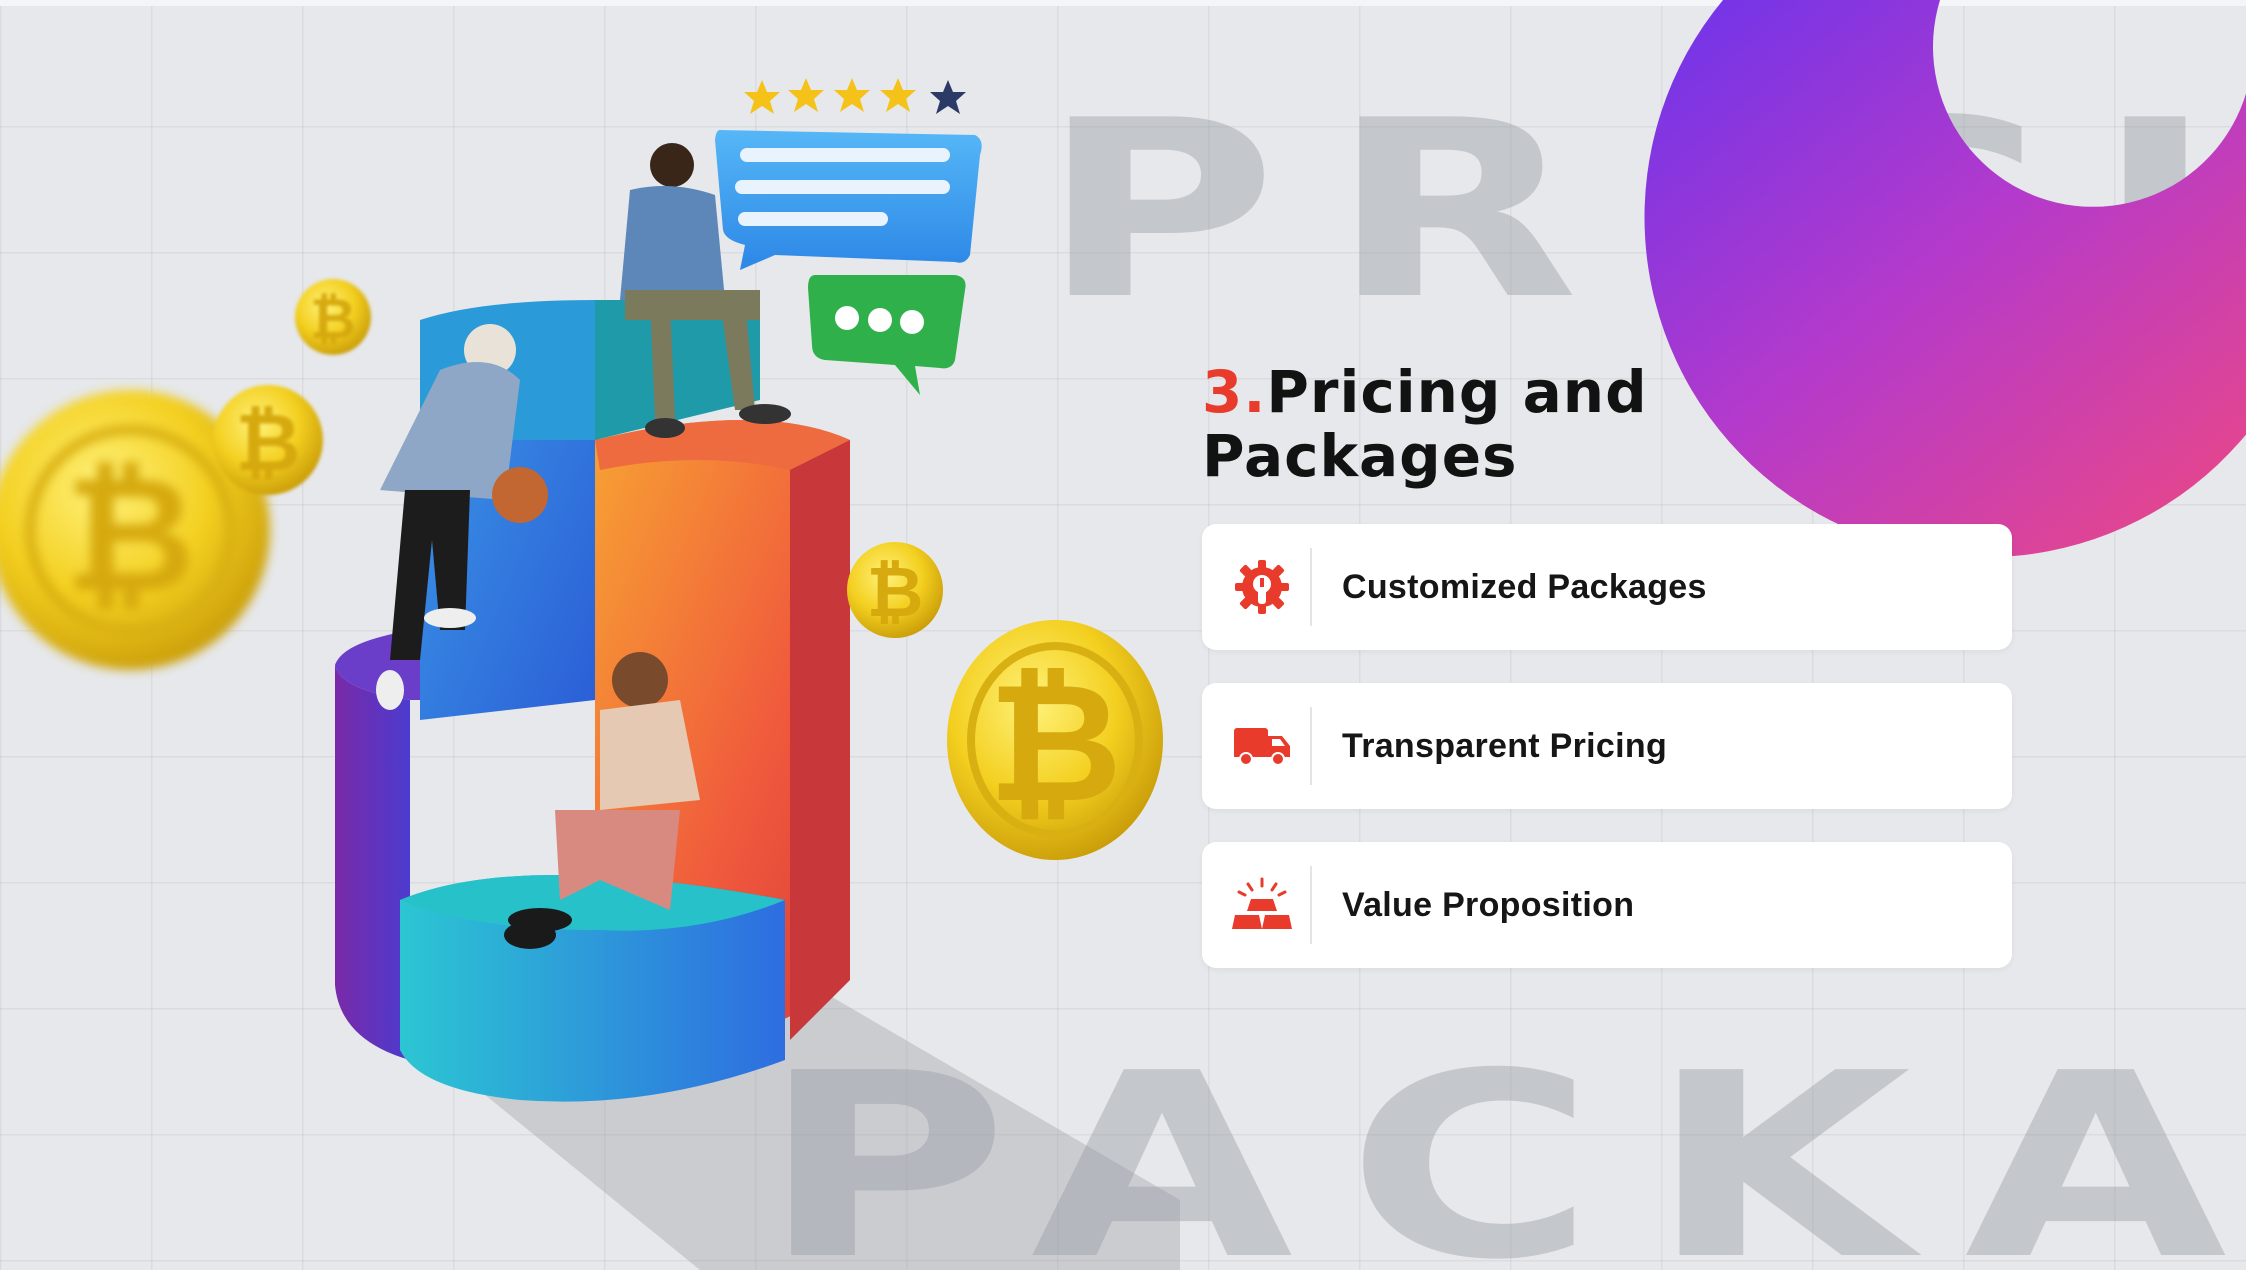  What do you see at coordinates (1488, 905) in the screenshot?
I see `card-label: Value Proposition` at bounding box center [1488, 905].